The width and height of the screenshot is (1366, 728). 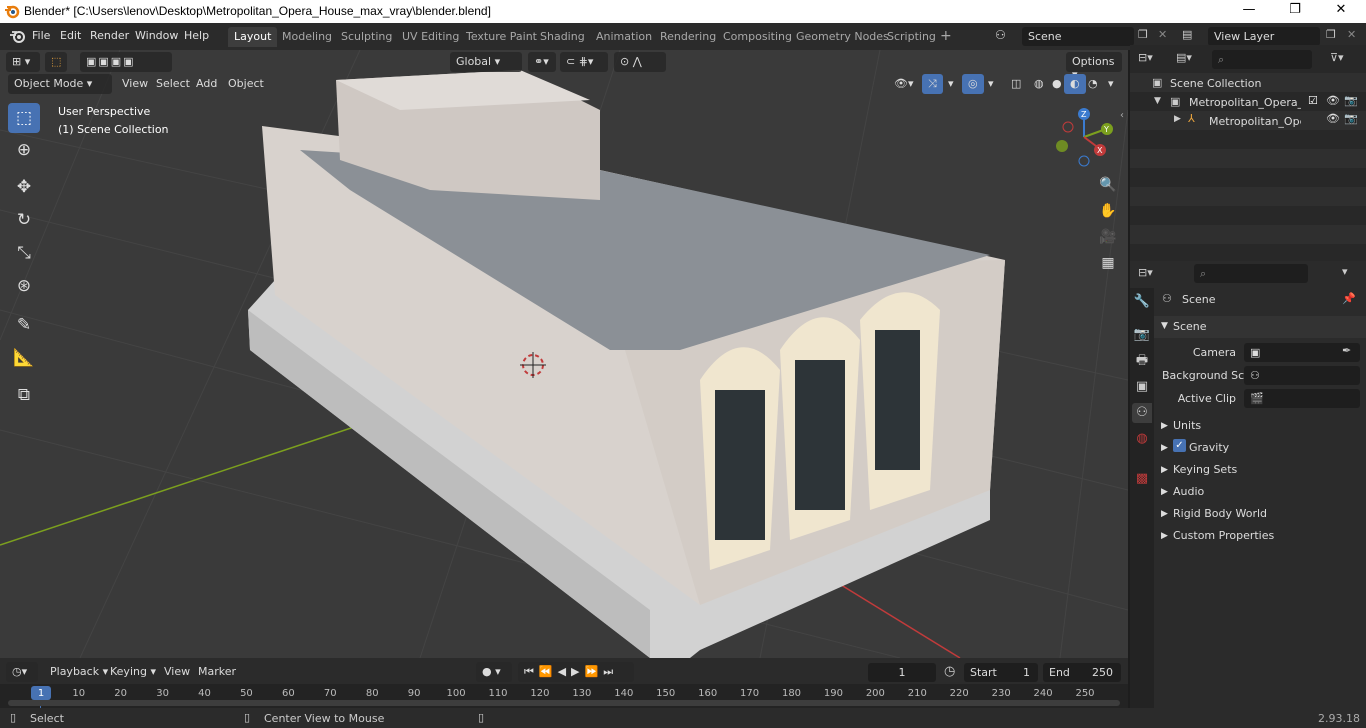 I want to click on expand-icon: ▼, so click(x=1157, y=101).